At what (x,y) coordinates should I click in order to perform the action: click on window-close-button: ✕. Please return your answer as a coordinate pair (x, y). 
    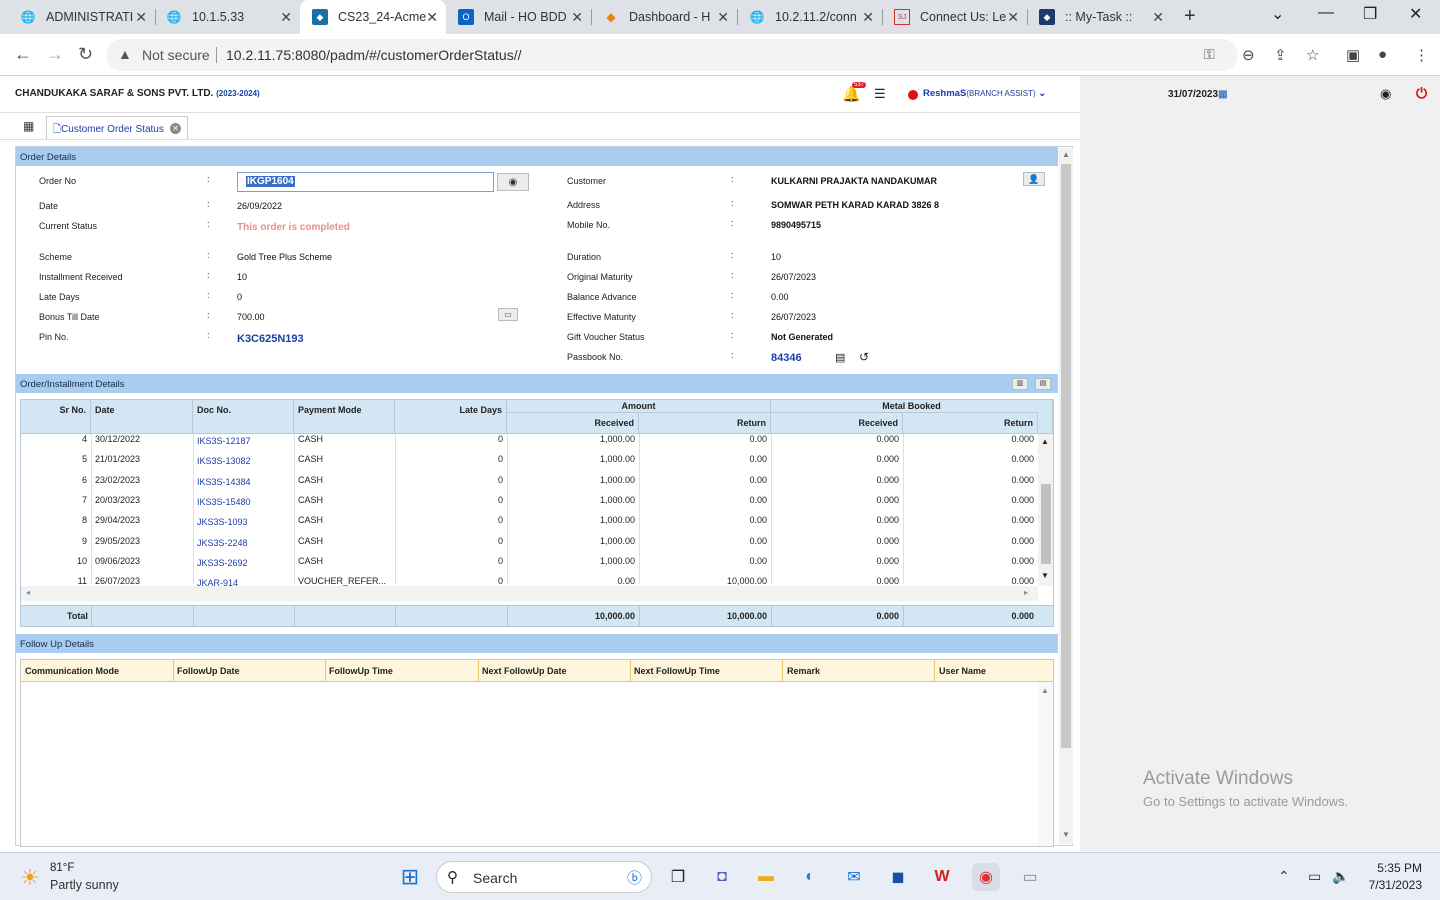
    Looking at the image, I should click on (1415, 14).